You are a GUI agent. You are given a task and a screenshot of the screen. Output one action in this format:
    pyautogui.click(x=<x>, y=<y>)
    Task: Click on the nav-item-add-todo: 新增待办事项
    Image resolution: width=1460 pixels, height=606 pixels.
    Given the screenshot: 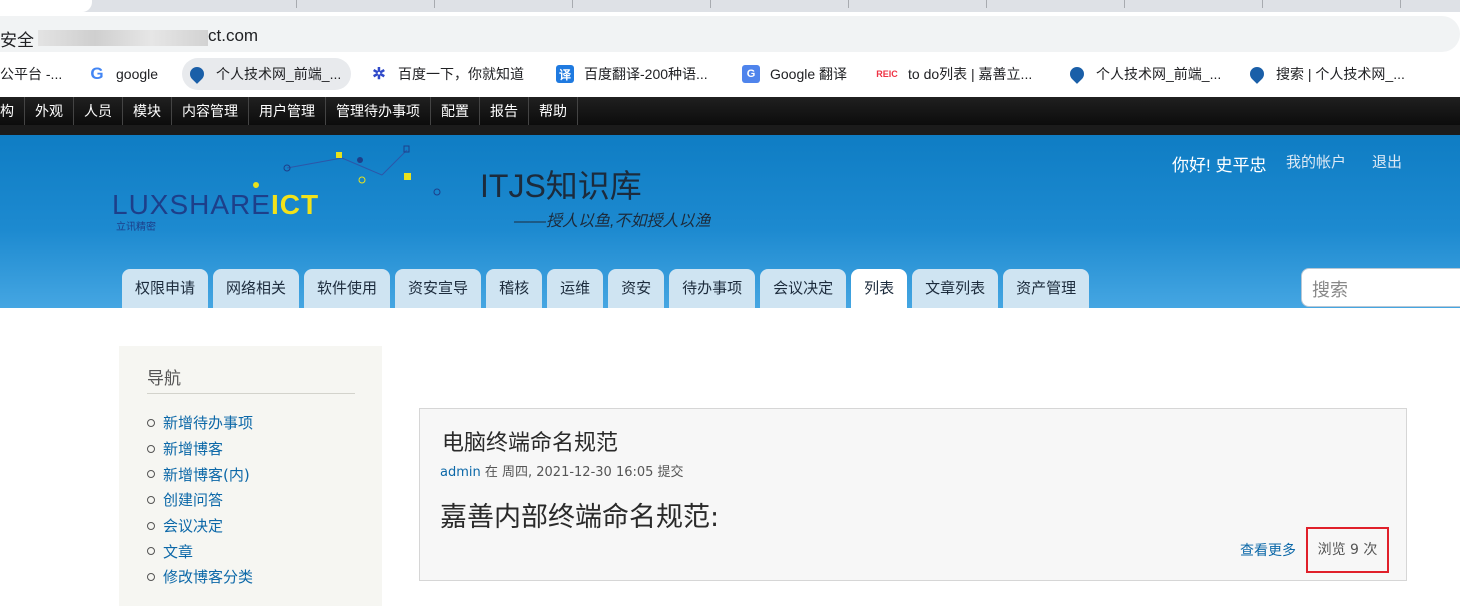 What is the action you would take?
    pyautogui.click(x=200, y=423)
    